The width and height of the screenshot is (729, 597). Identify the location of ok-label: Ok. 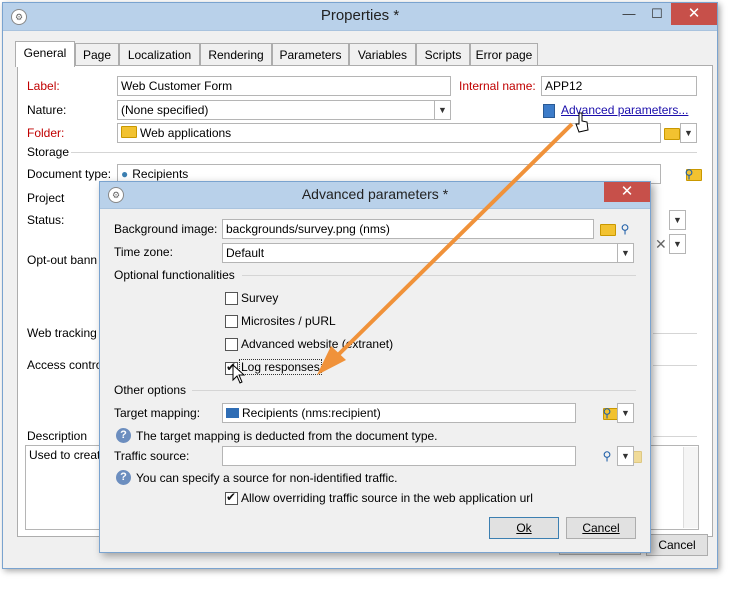
(524, 528).